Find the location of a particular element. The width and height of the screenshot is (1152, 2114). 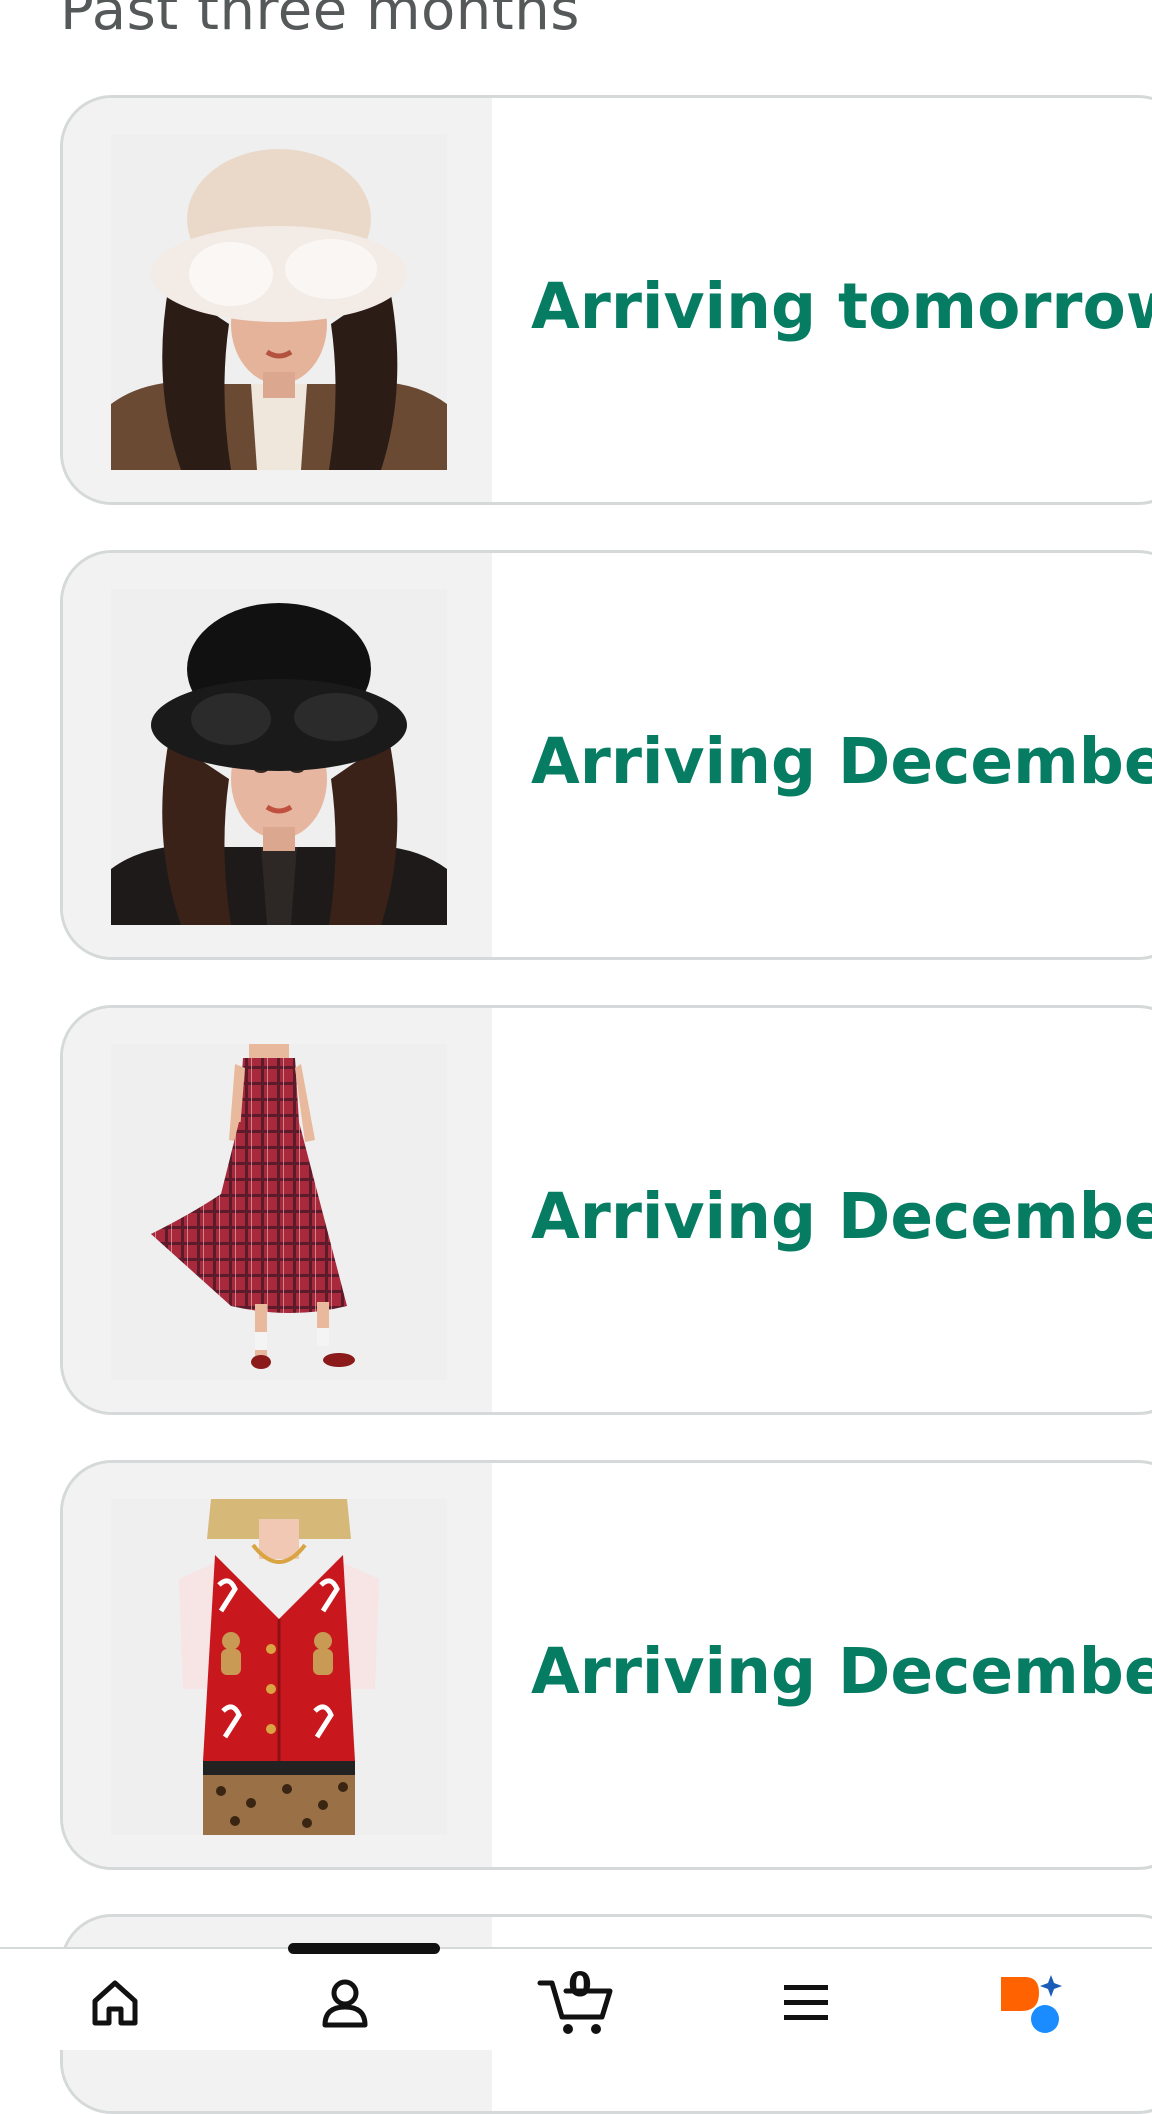

home-icon is located at coordinates (115, 2003).